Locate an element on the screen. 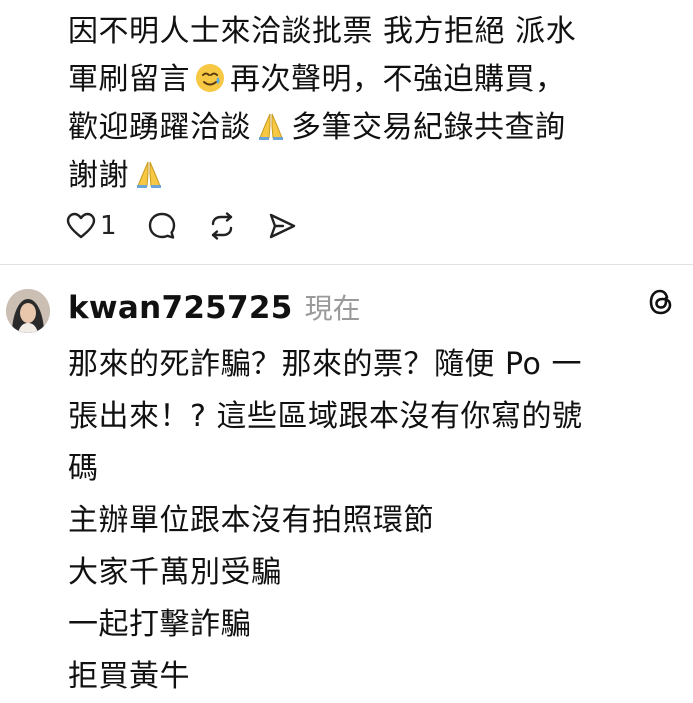  reply-text-line: 一起打擊詐騙 is located at coordinates (159, 624).